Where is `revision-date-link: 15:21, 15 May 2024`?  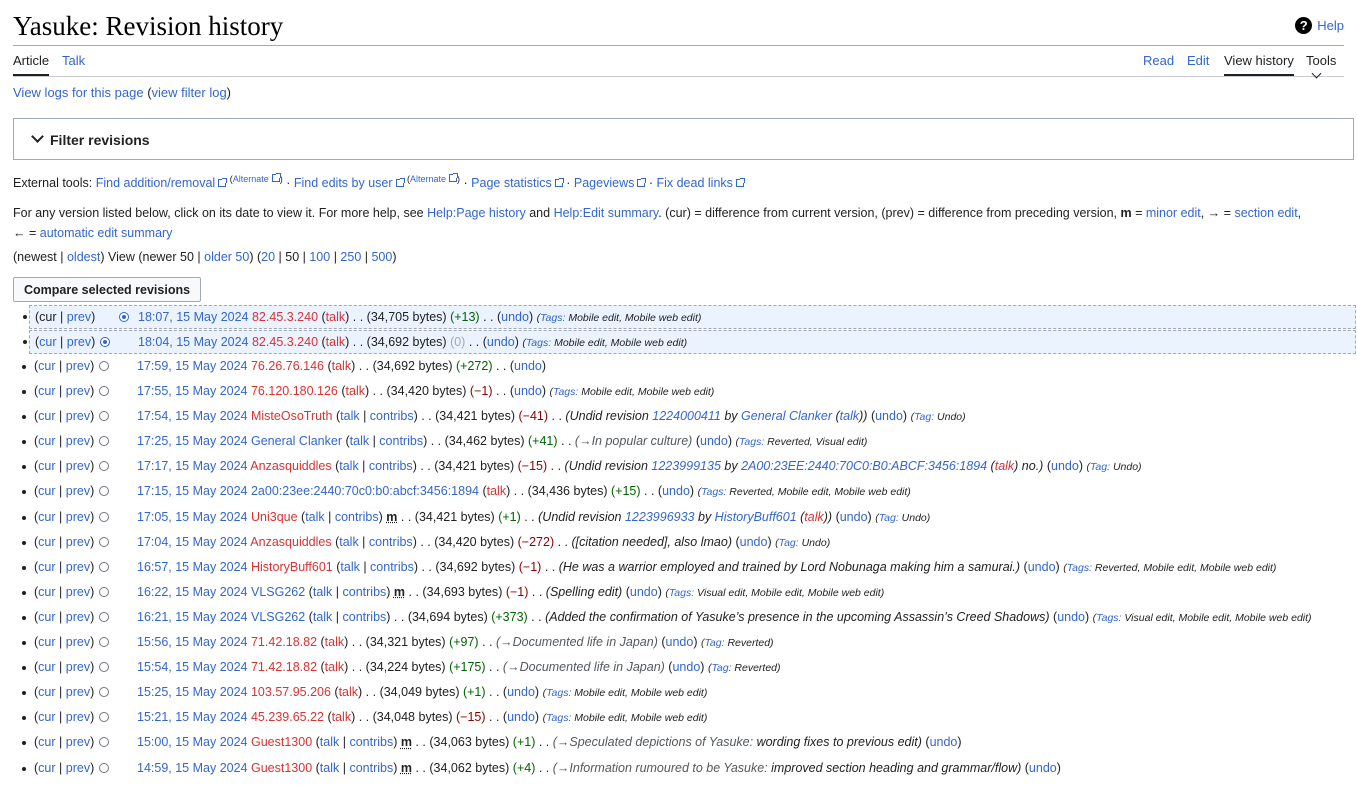
revision-date-link: 15:21, 15 May 2024 is located at coordinates (192, 717).